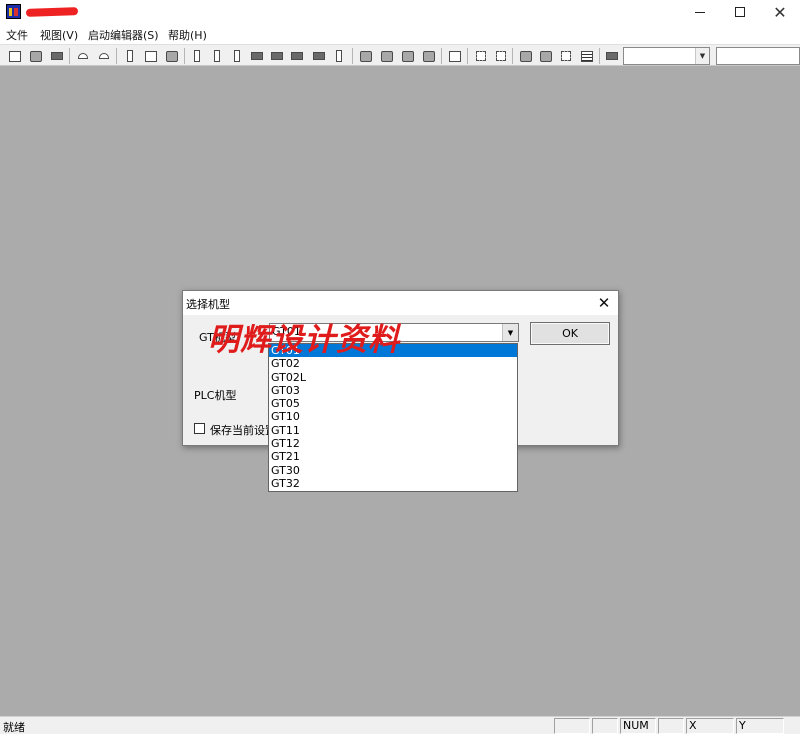 Image resolution: width=800 pixels, height=734 pixels. What do you see at coordinates (393, 363) in the screenshot?
I see `dropdown-option: GT02` at bounding box center [393, 363].